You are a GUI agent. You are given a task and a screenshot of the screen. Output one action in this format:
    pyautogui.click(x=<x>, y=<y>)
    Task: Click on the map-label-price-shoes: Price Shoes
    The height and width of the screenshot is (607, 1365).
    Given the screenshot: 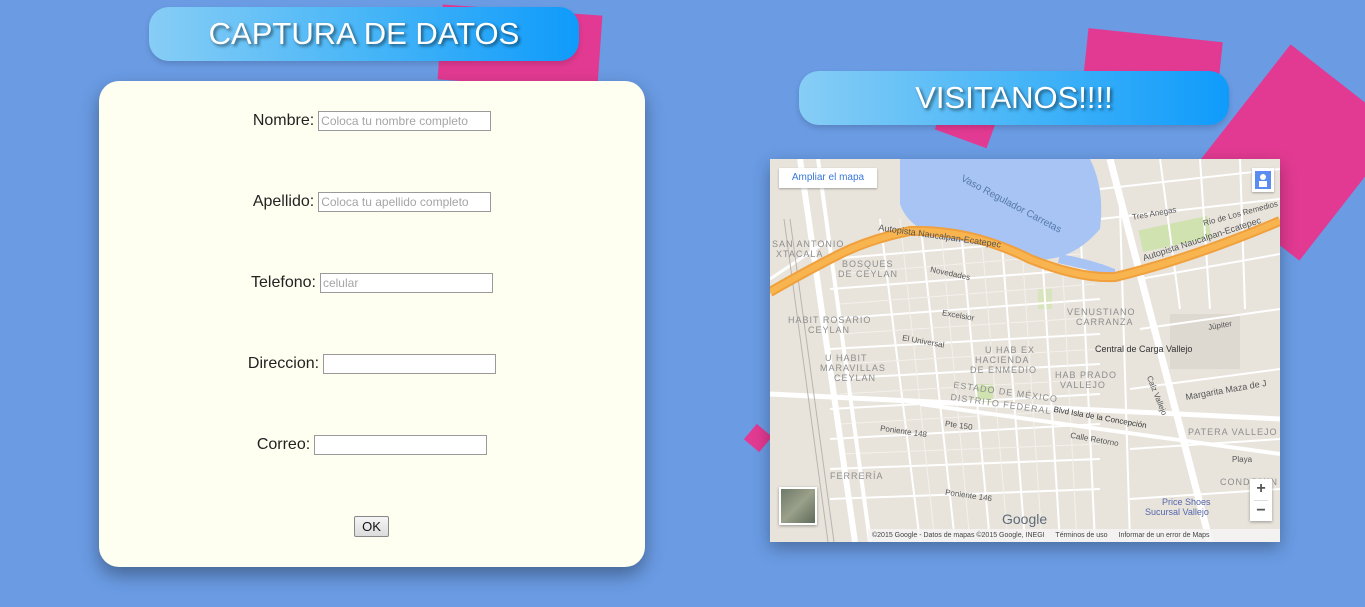 What is the action you would take?
    pyautogui.click(x=1186, y=502)
    